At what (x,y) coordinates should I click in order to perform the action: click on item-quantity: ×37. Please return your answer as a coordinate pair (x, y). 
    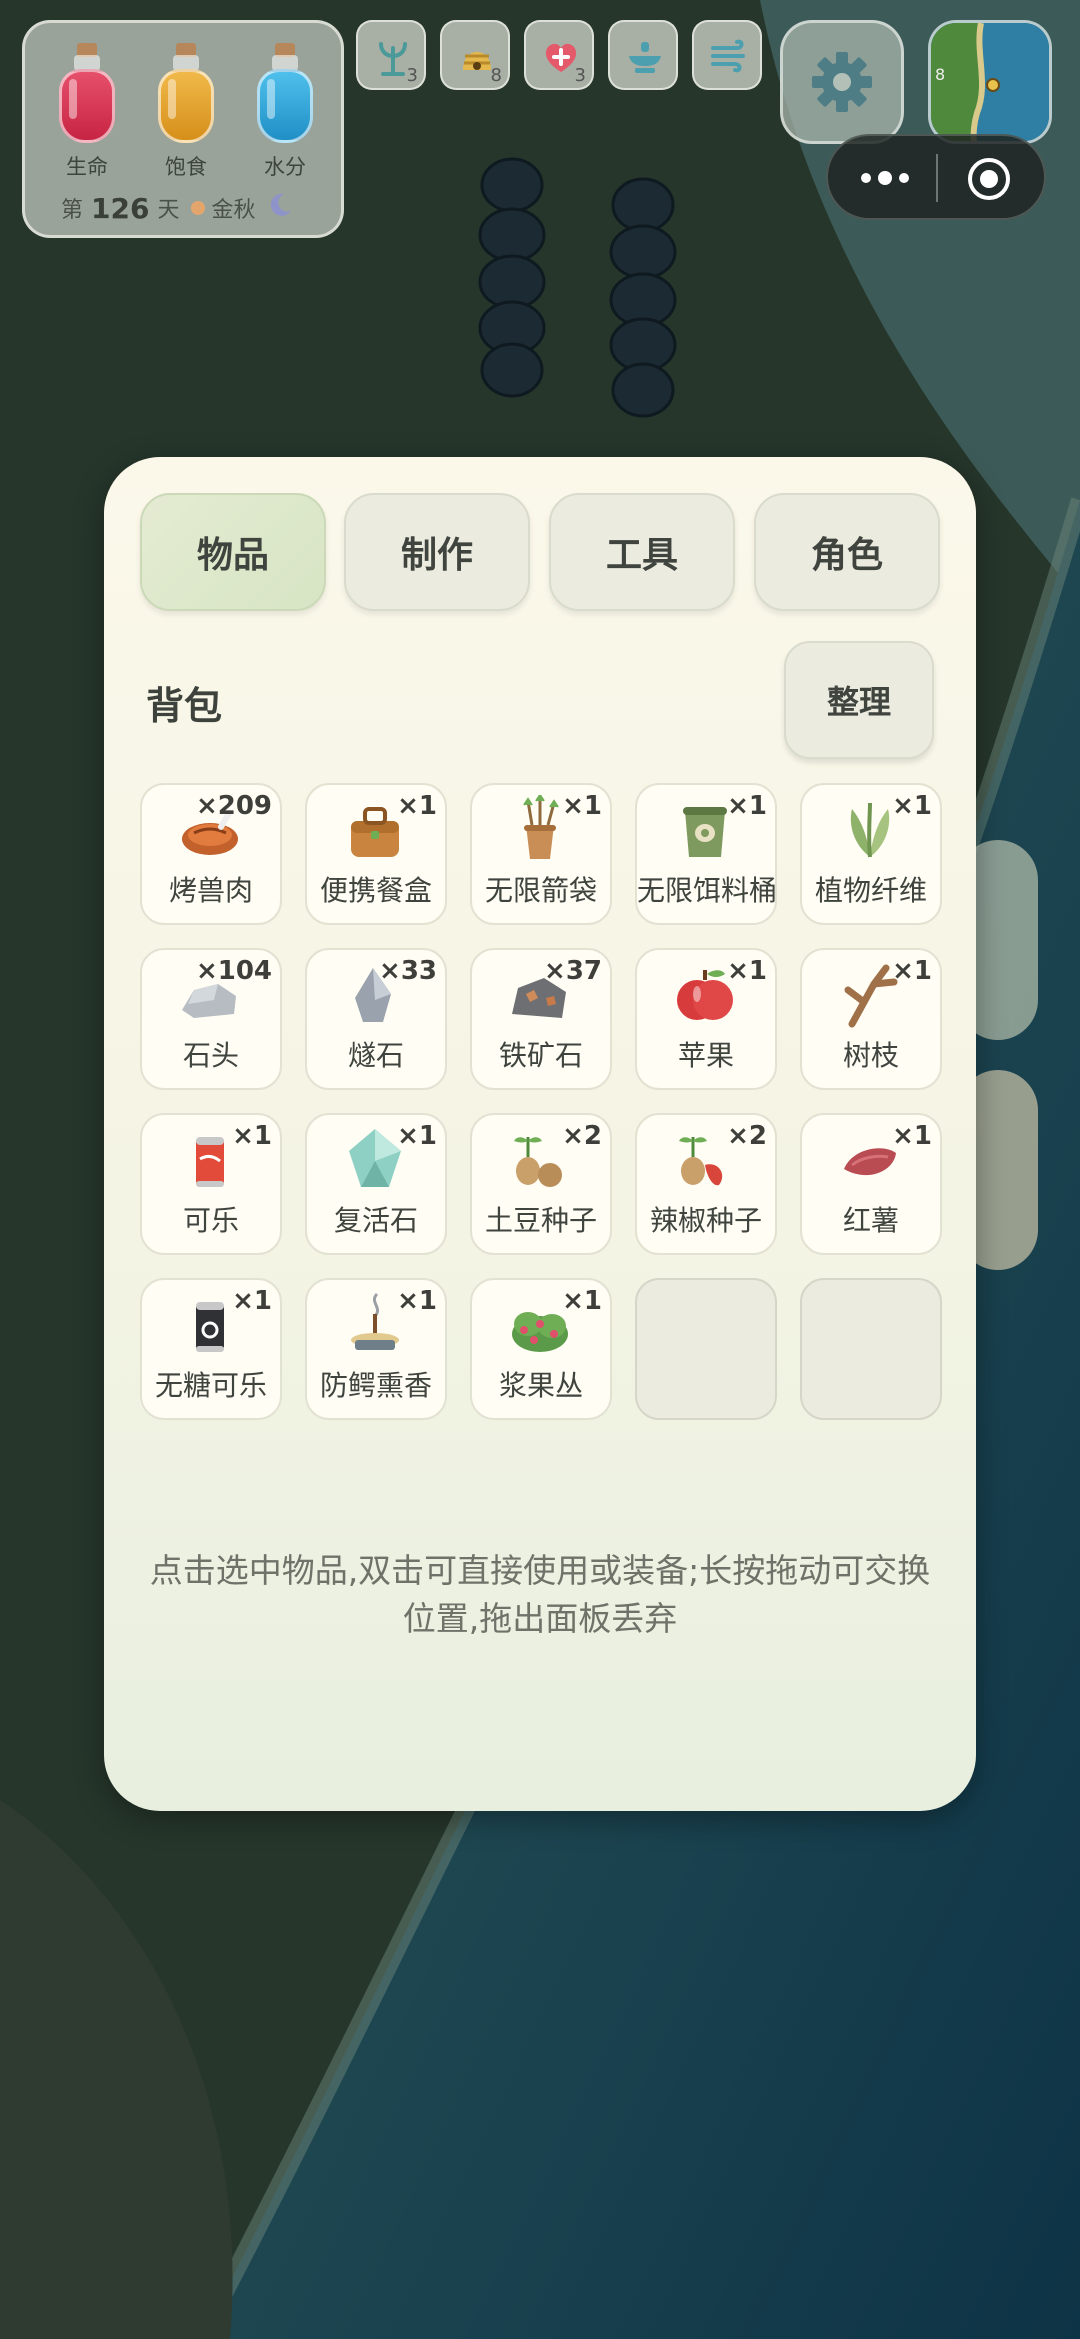
    Looking at the image, I should click on (573, 971).